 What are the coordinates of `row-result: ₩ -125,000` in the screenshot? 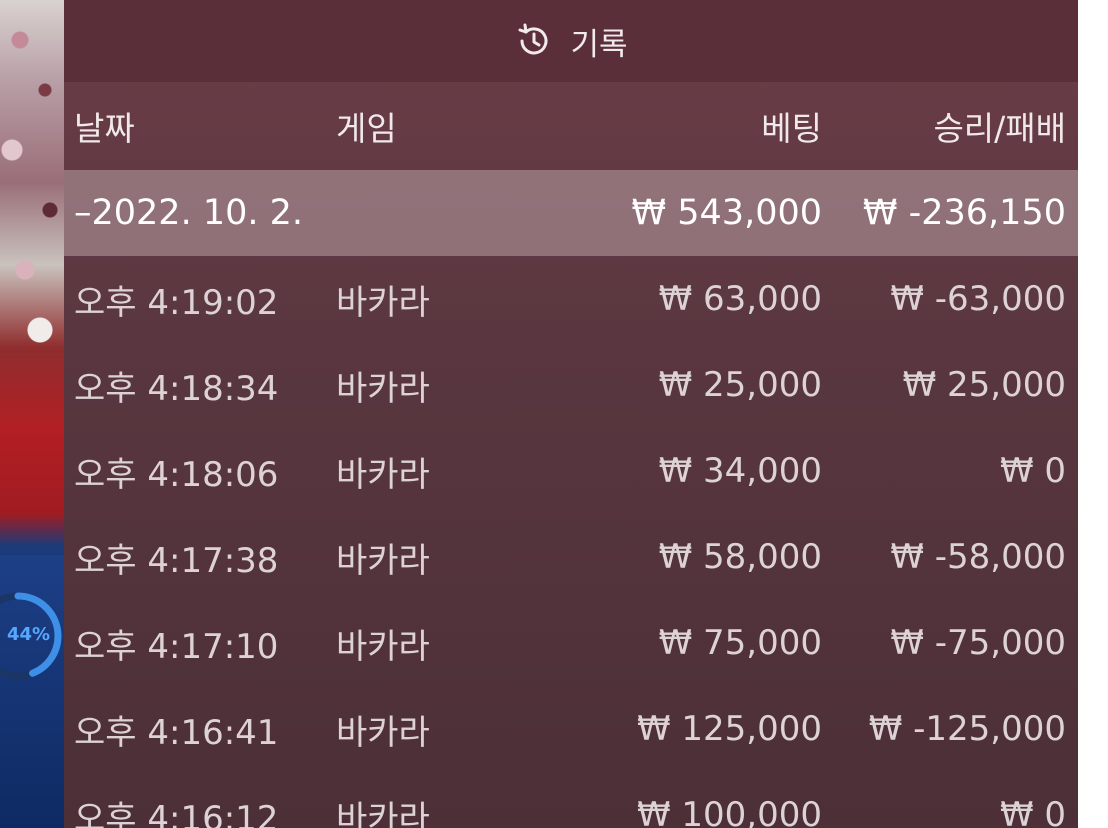 It's located at (967, 729).